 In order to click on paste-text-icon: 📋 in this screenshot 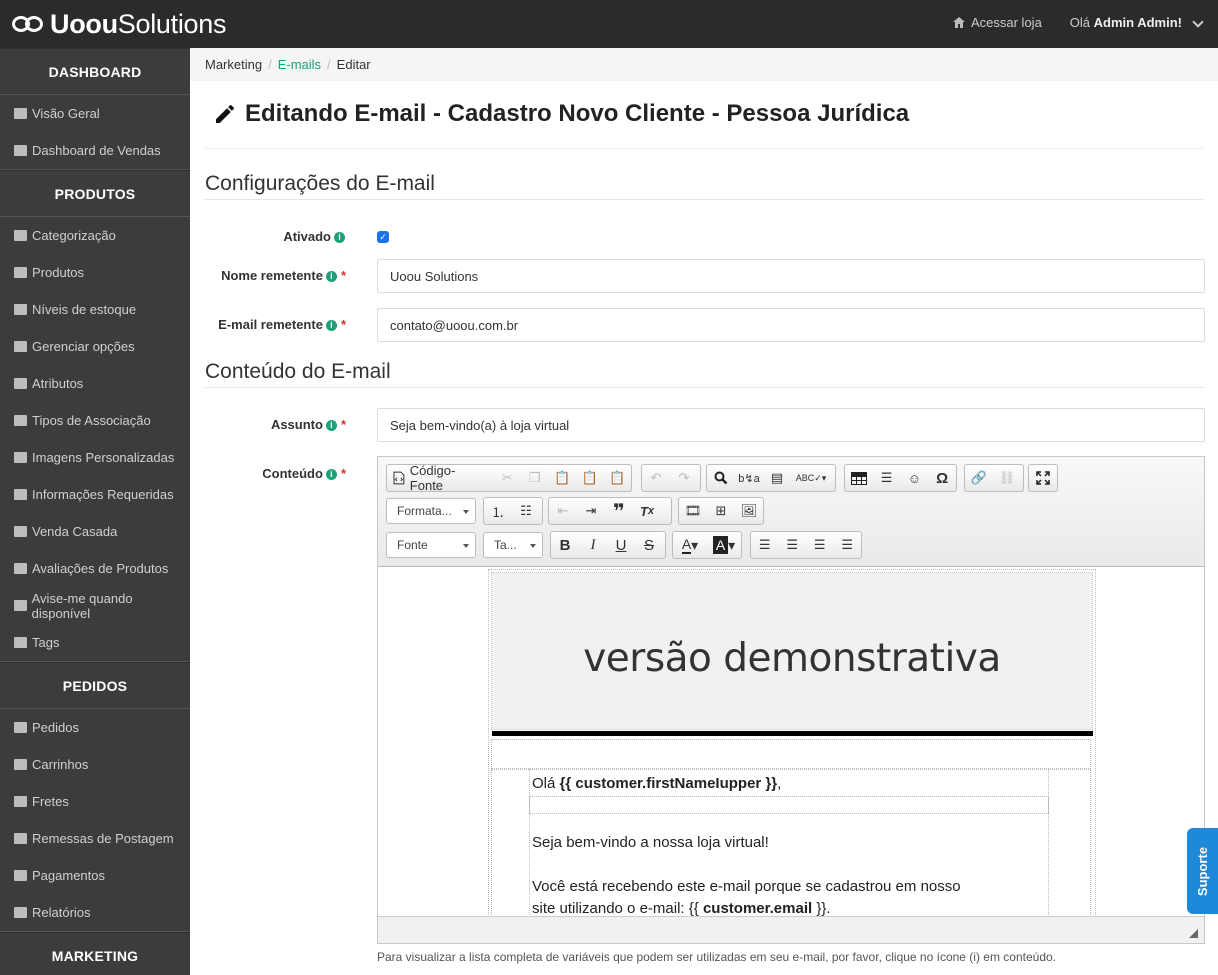, I will do `click(590, 478)`.